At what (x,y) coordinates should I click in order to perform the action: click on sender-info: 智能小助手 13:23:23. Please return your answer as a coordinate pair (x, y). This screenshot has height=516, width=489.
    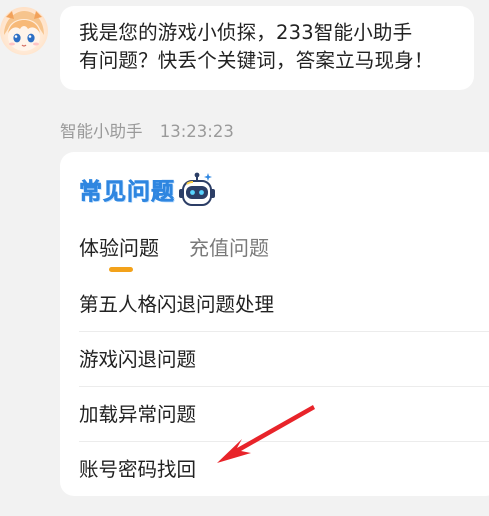
    Looking at the image, I should click on (147, 132).